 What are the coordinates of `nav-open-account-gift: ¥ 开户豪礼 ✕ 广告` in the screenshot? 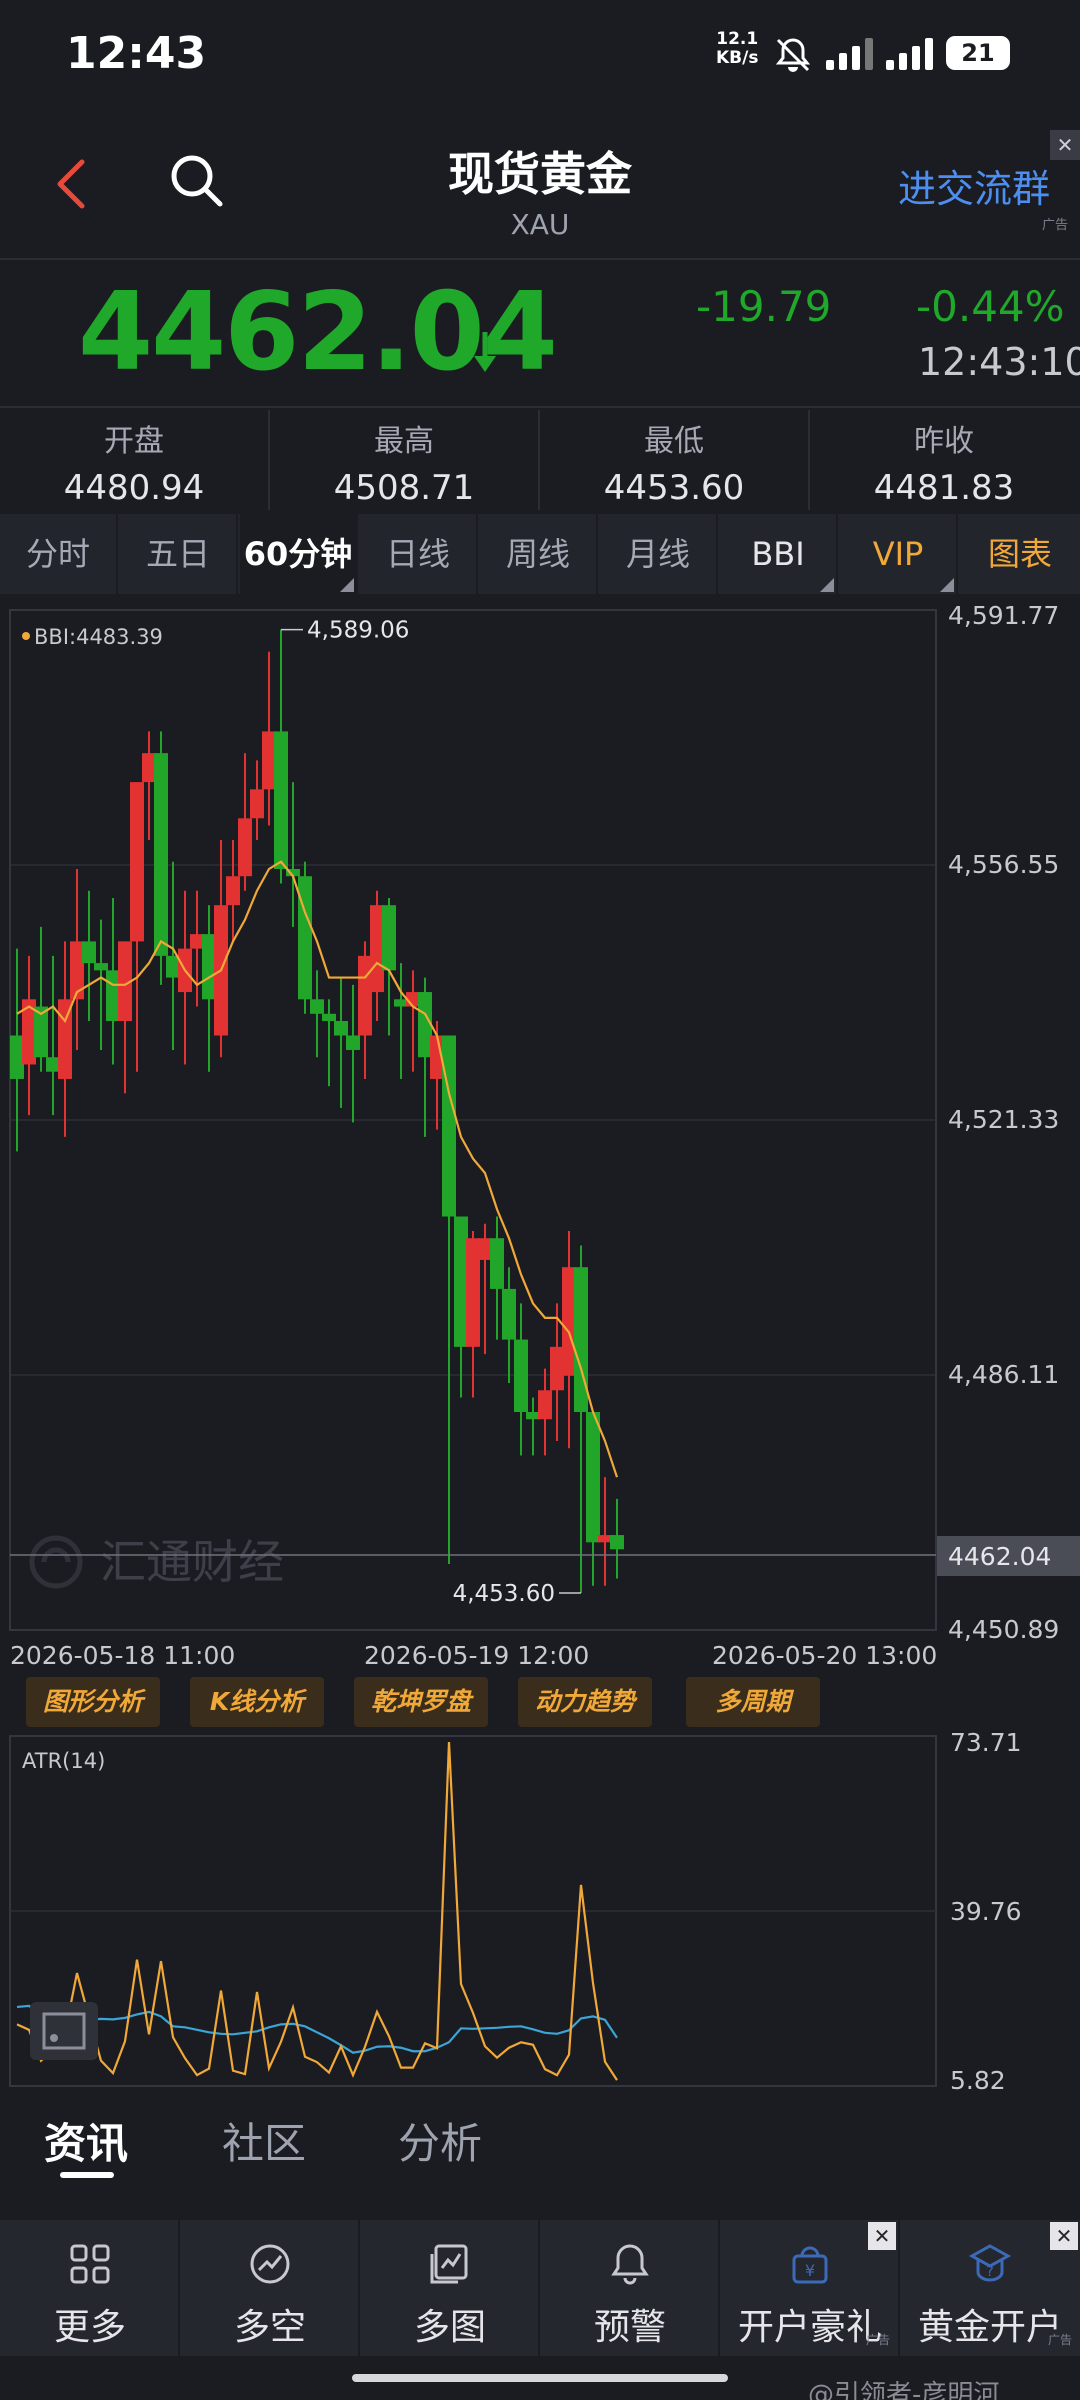 It's located at (810, 2288).